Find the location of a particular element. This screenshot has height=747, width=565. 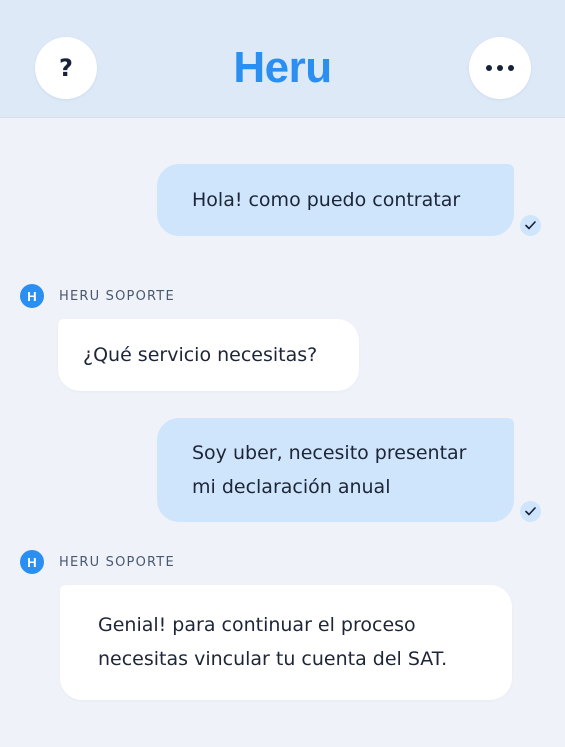

more-options-button is located at coordinates (500, 68).